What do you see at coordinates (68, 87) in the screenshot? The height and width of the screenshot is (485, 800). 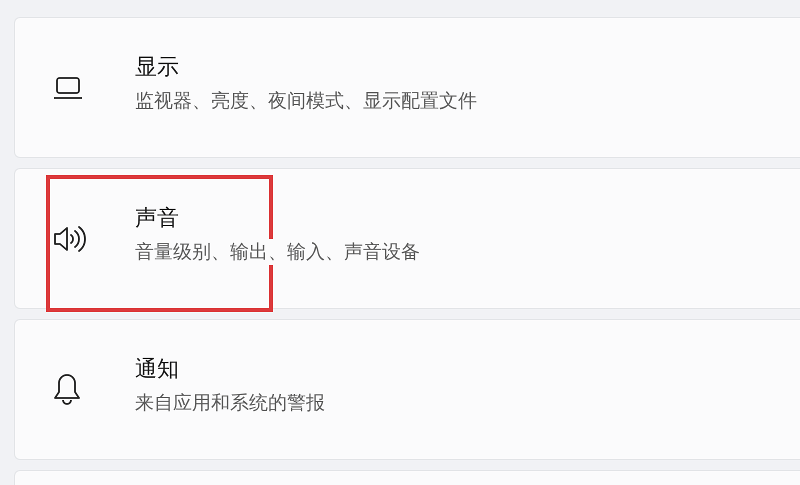 I see `monitor-icon` at bounding box center [68, 87].